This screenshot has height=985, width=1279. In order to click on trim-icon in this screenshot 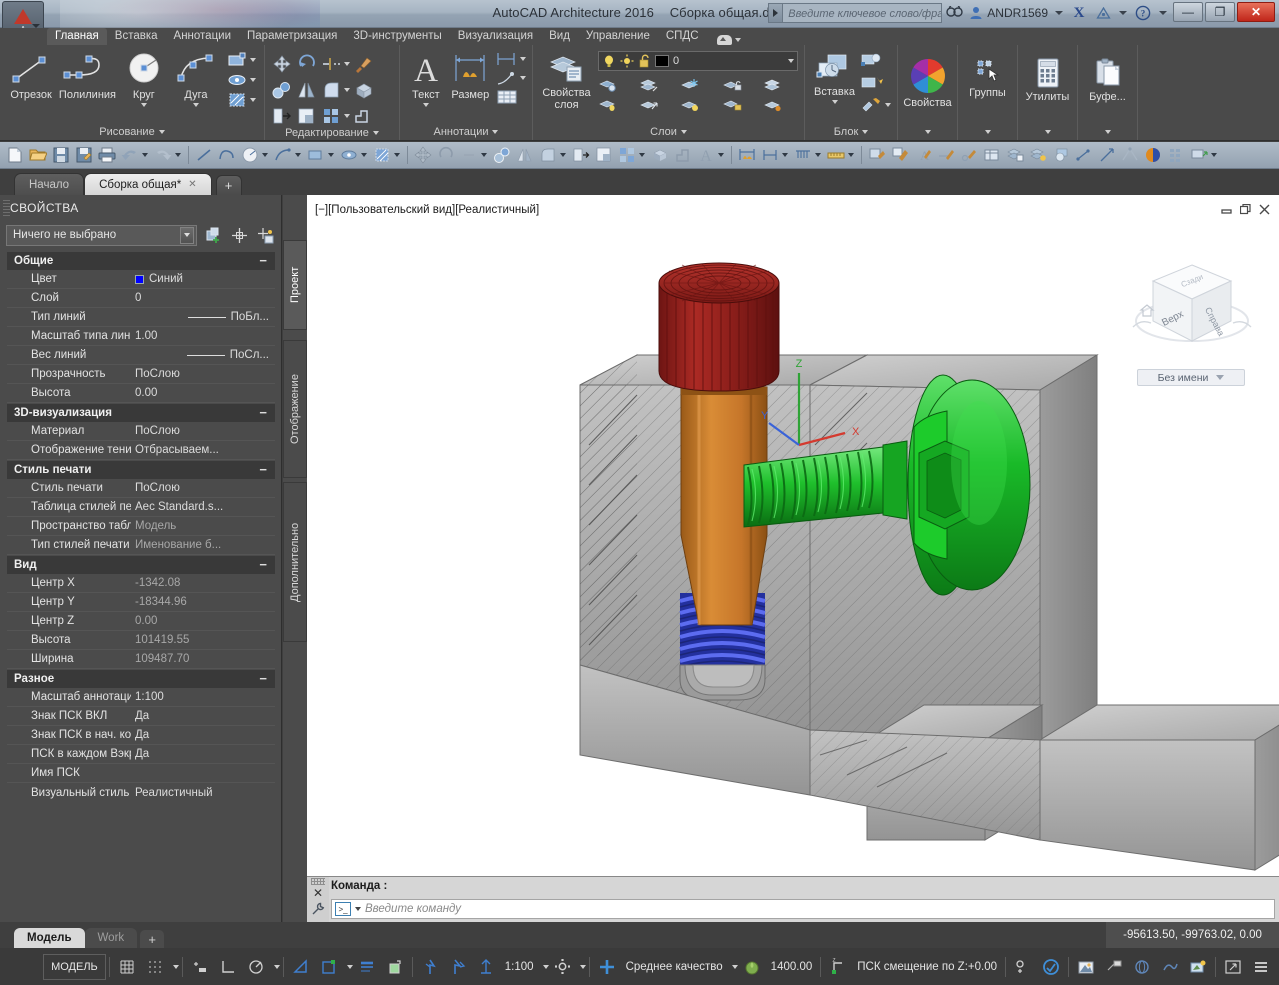, I will do `click(469, 155)`.